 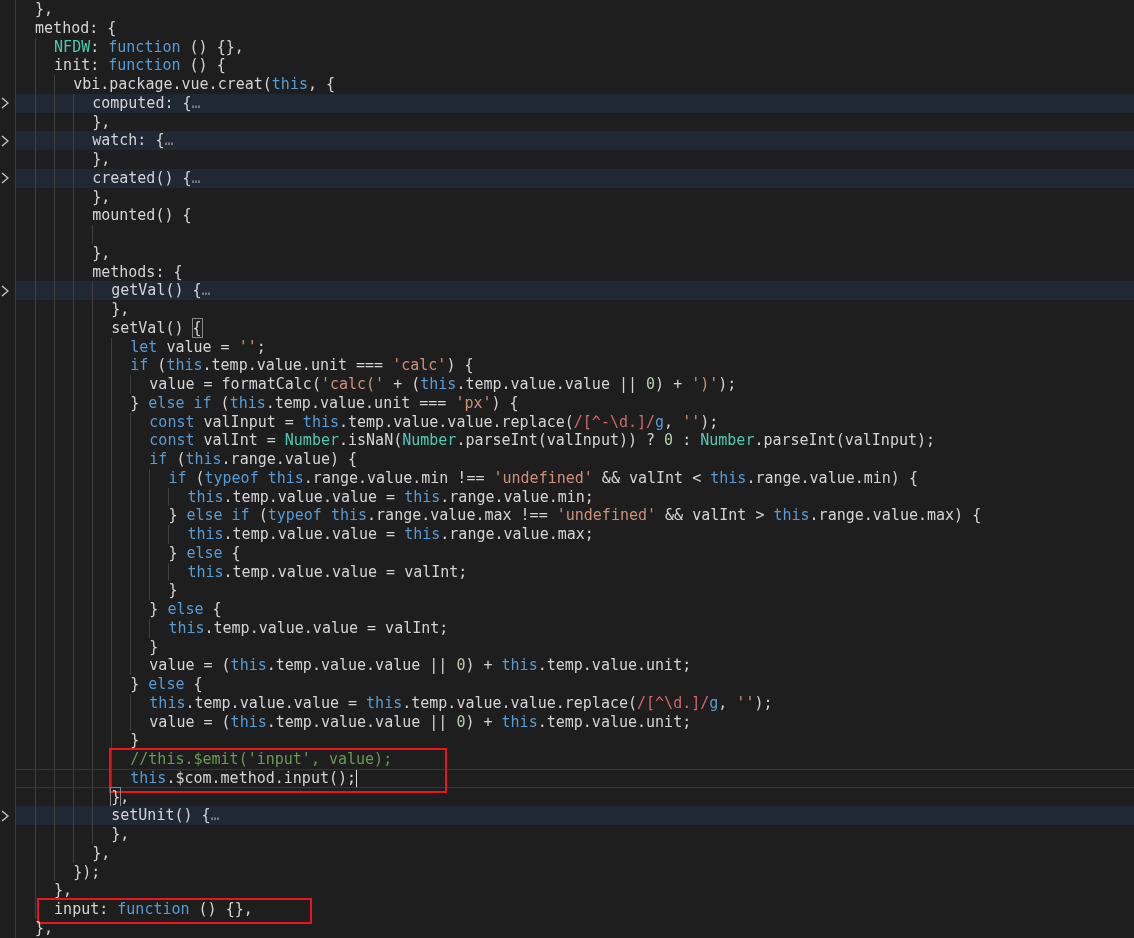 What do you see at coordinates (153, 909) in the screenshot?
I see `code-line: input: function () {},` at bounding box center [153, 909].